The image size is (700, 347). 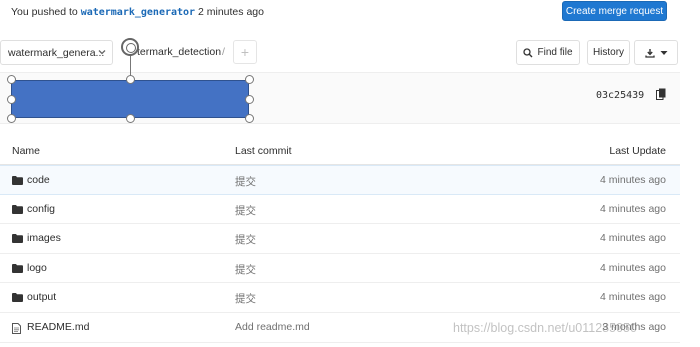 What do you see at coordinates (16, 329) in the screenshot?
I see `file-icon` at bounding box center [16, 329].